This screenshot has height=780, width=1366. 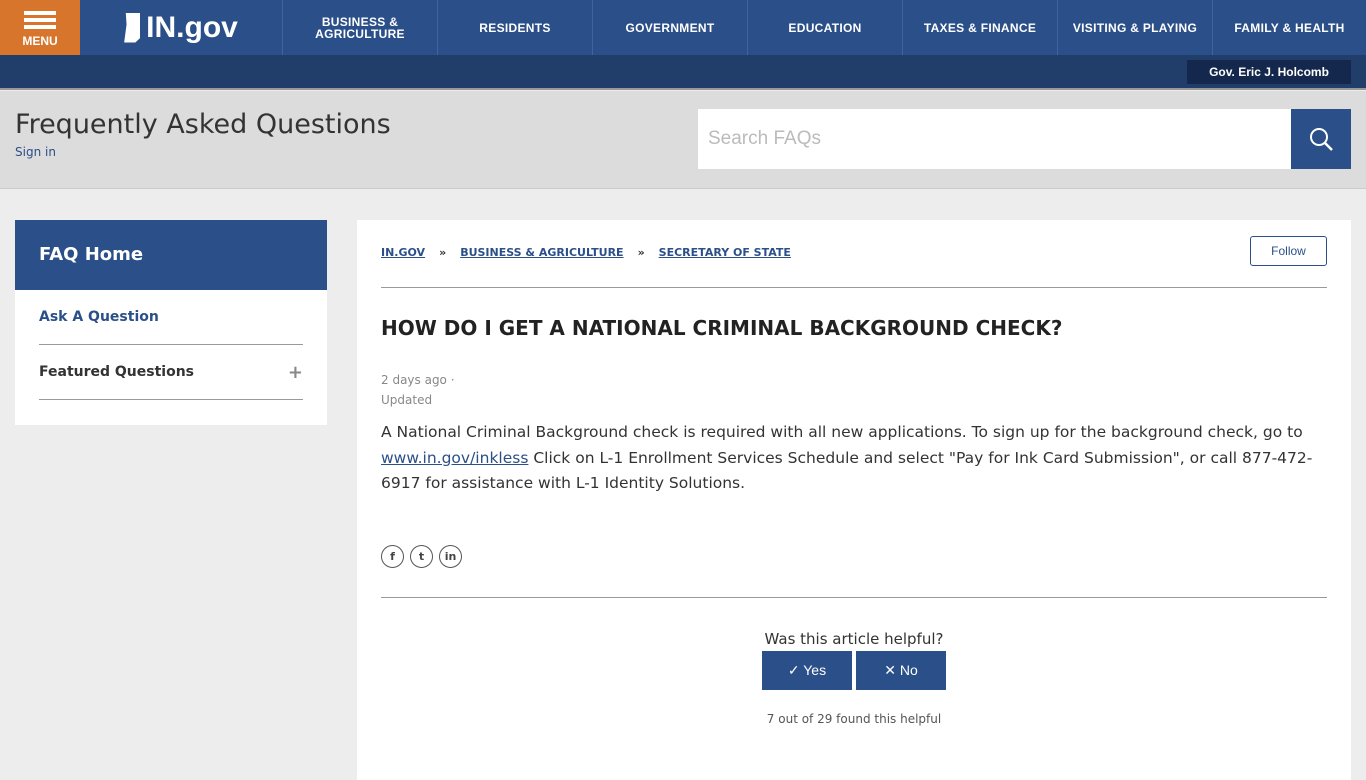 I want to click on nav-family-health: FAMILY & HEALTH, so click(x=1289, y=27).